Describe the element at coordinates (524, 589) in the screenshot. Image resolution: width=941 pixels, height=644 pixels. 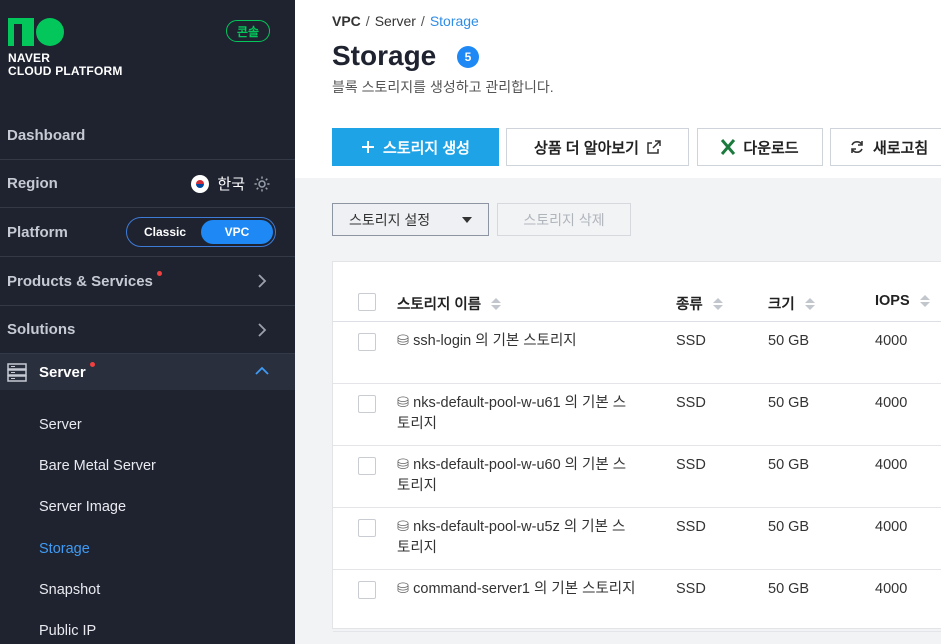
I see `storage-name-text: command-server1 의 기본 스토리지` at that location.